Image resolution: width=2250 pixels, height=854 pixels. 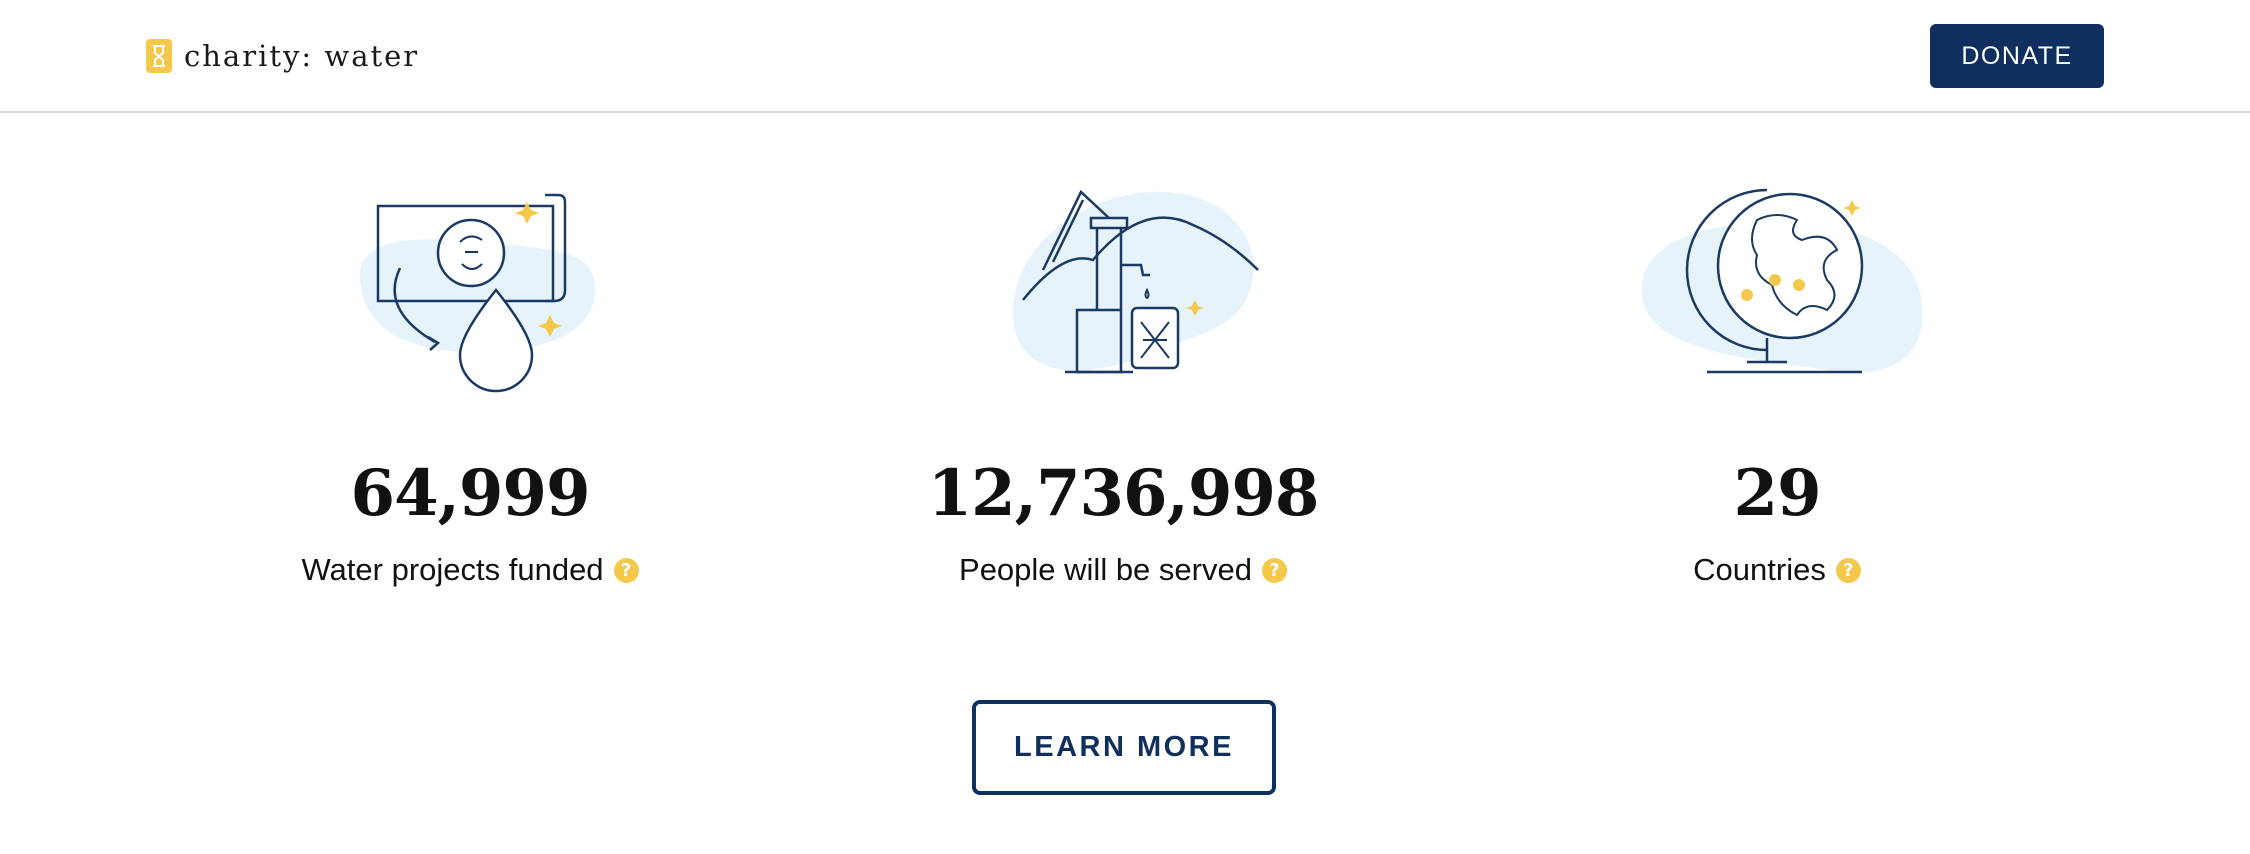 I want to click on stat-countries: 29 Countries ?, so click(x=1777, y=384).